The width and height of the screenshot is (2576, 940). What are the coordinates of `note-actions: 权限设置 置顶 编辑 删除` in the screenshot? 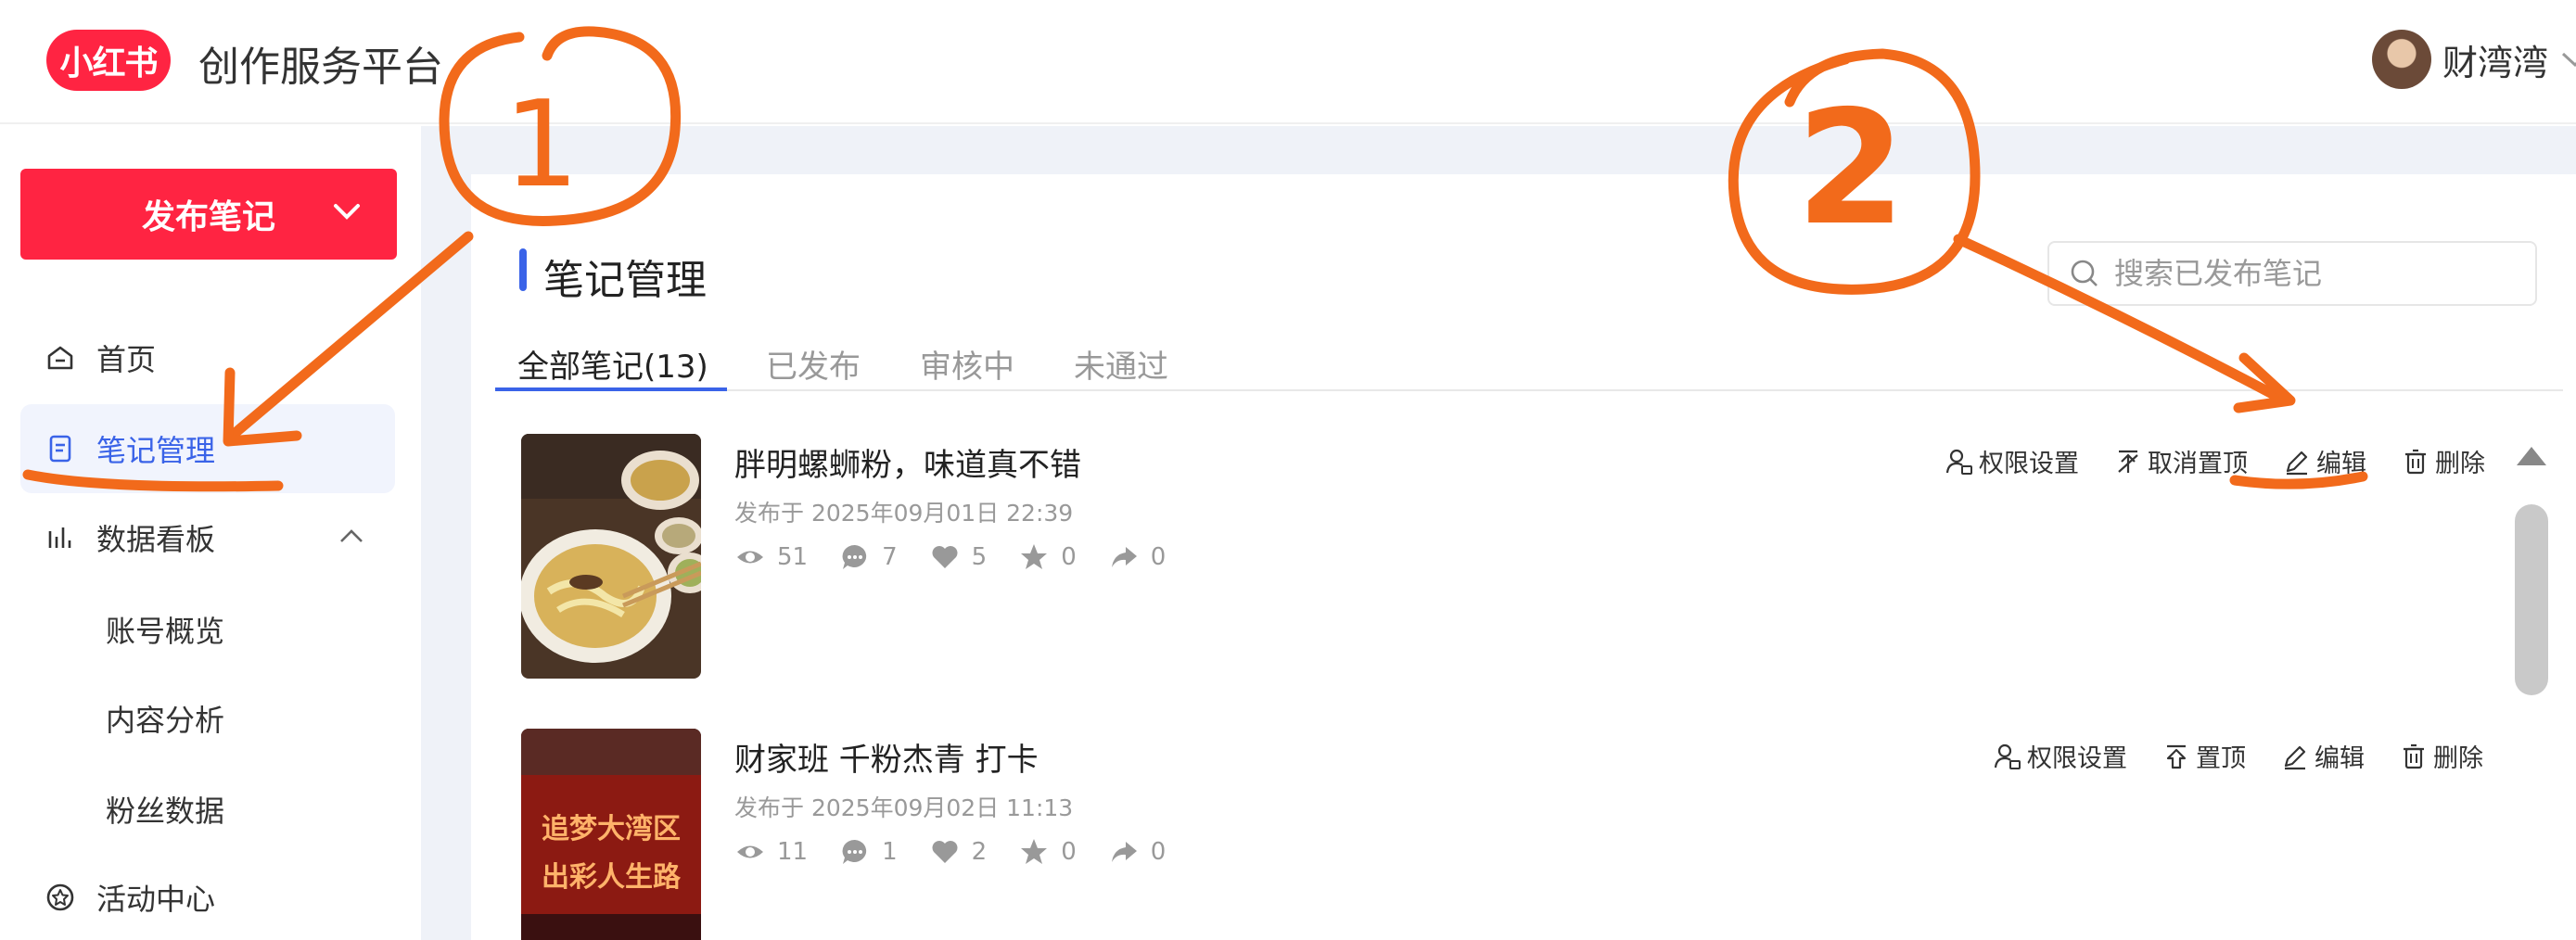 It's located at (2220, 756).